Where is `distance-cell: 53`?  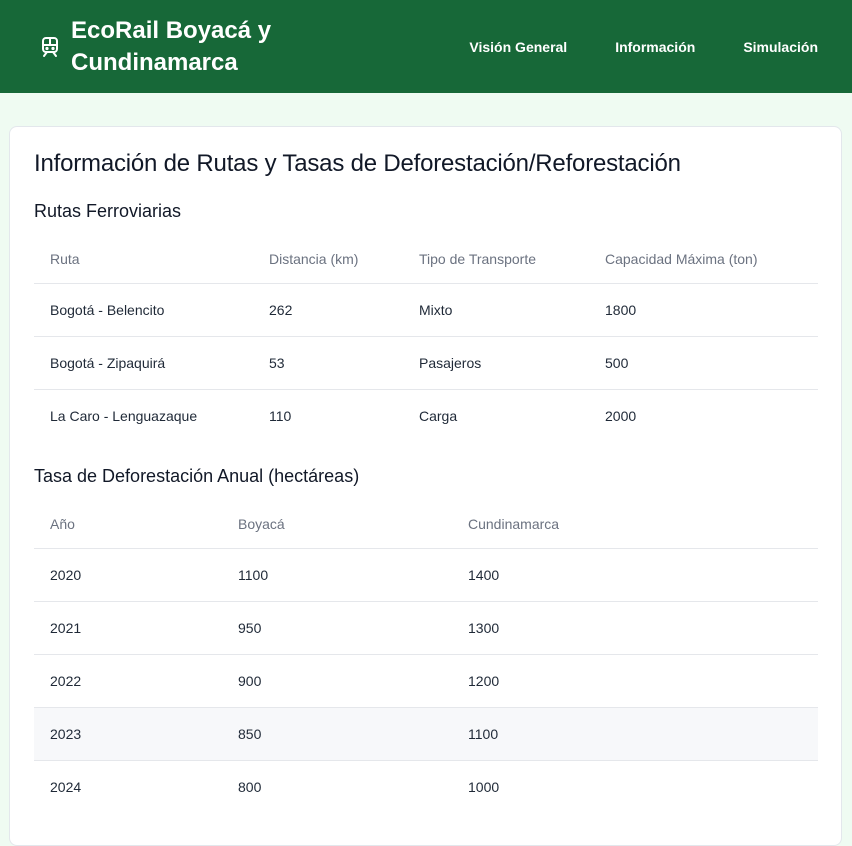
distance-cell: 53 is located at coordinates (328, 363).